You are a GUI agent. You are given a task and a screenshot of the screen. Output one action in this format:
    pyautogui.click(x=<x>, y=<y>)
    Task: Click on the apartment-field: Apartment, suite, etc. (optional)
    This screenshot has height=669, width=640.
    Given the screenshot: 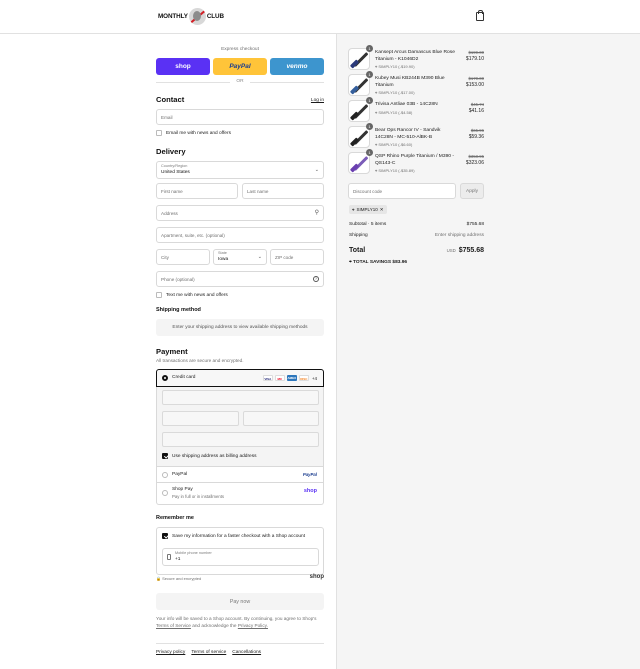 What is the action you would take?
    pyautogui.click(x=240, y=235)
    